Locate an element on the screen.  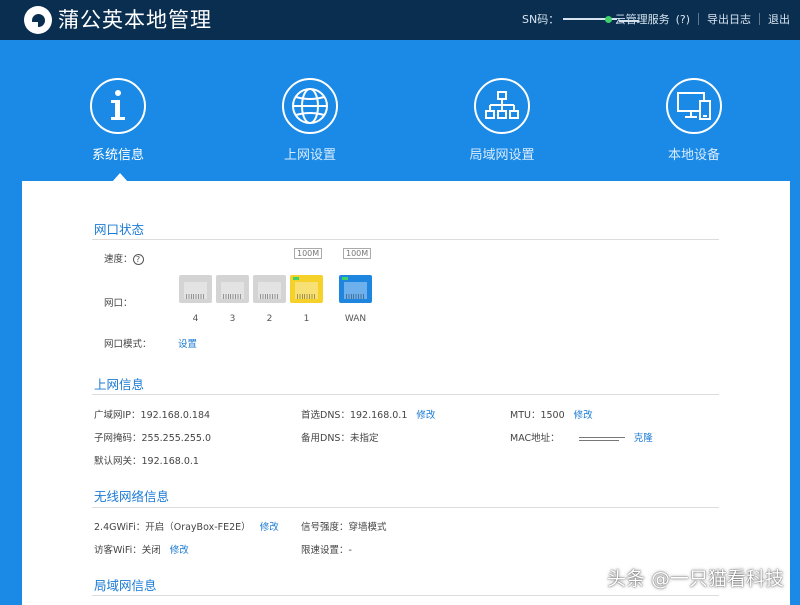
wan-ip-value: 192.168.0.184 is located at coordinates (175, 415).